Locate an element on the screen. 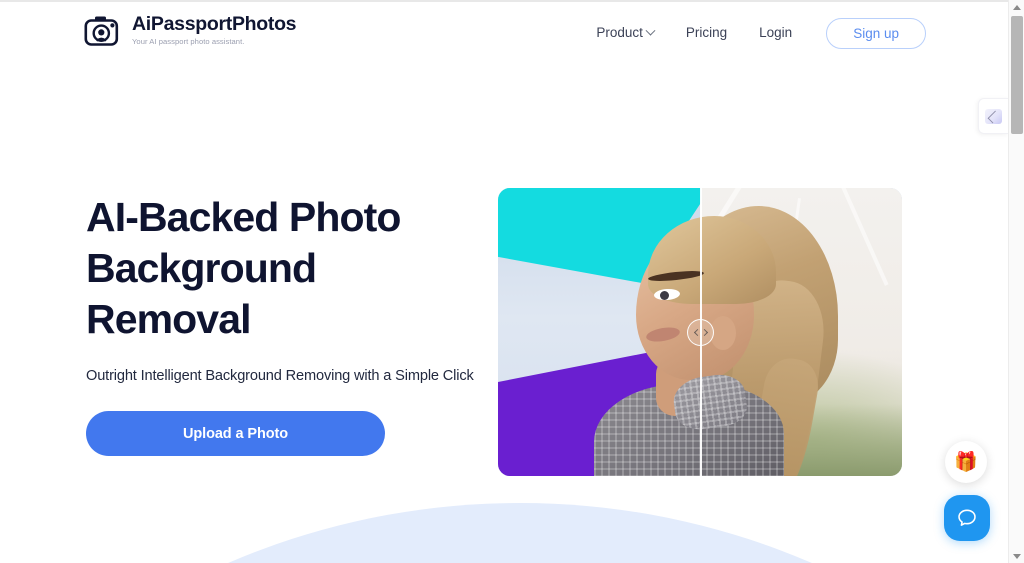 The image size is (1024, 563). scrollbar-thumb is located at coordinates (1017, 75).